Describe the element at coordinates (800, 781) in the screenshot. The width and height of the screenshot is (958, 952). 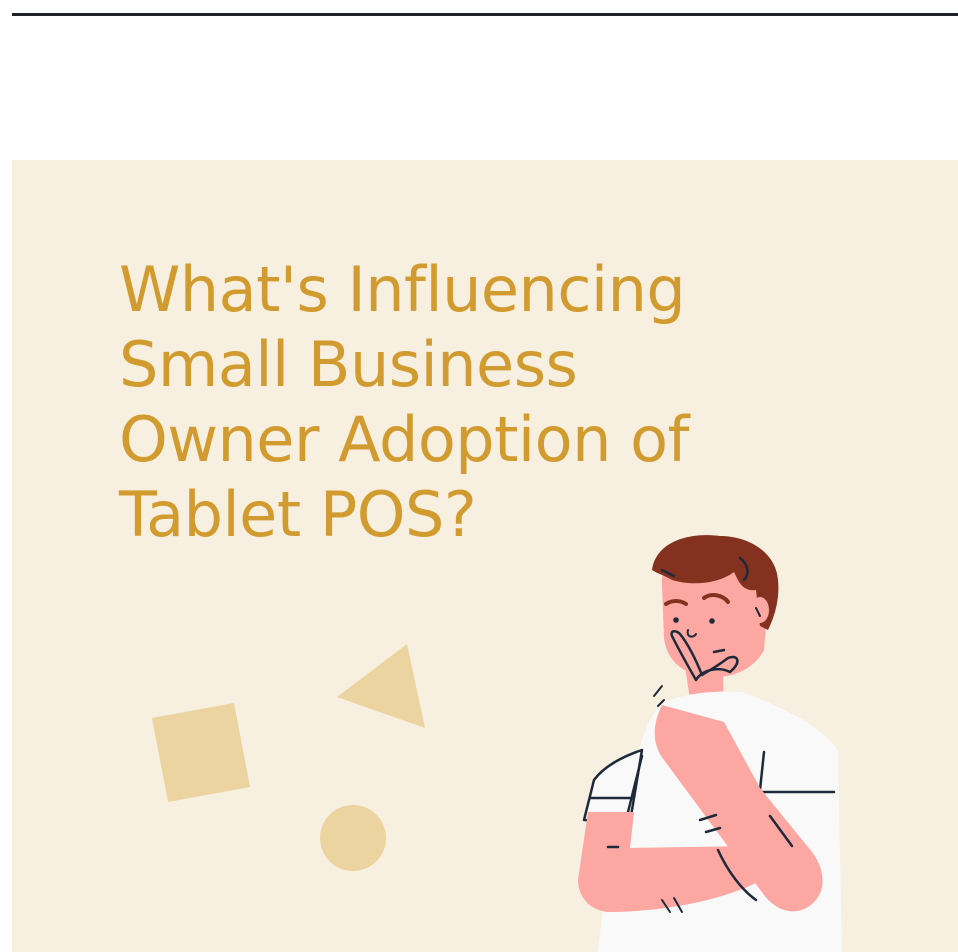
I see `right-sleeve` at that location.